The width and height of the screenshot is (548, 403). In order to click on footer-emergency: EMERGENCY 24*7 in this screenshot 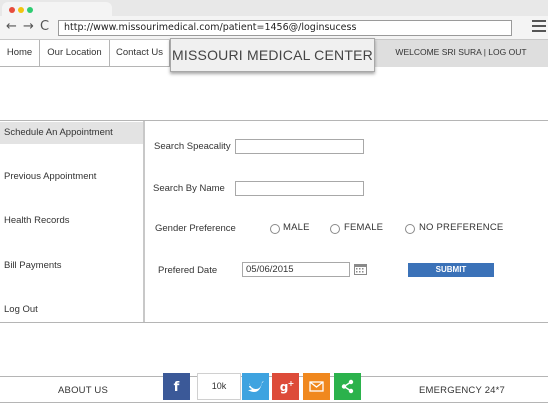, I will do `click(462, 390)`.